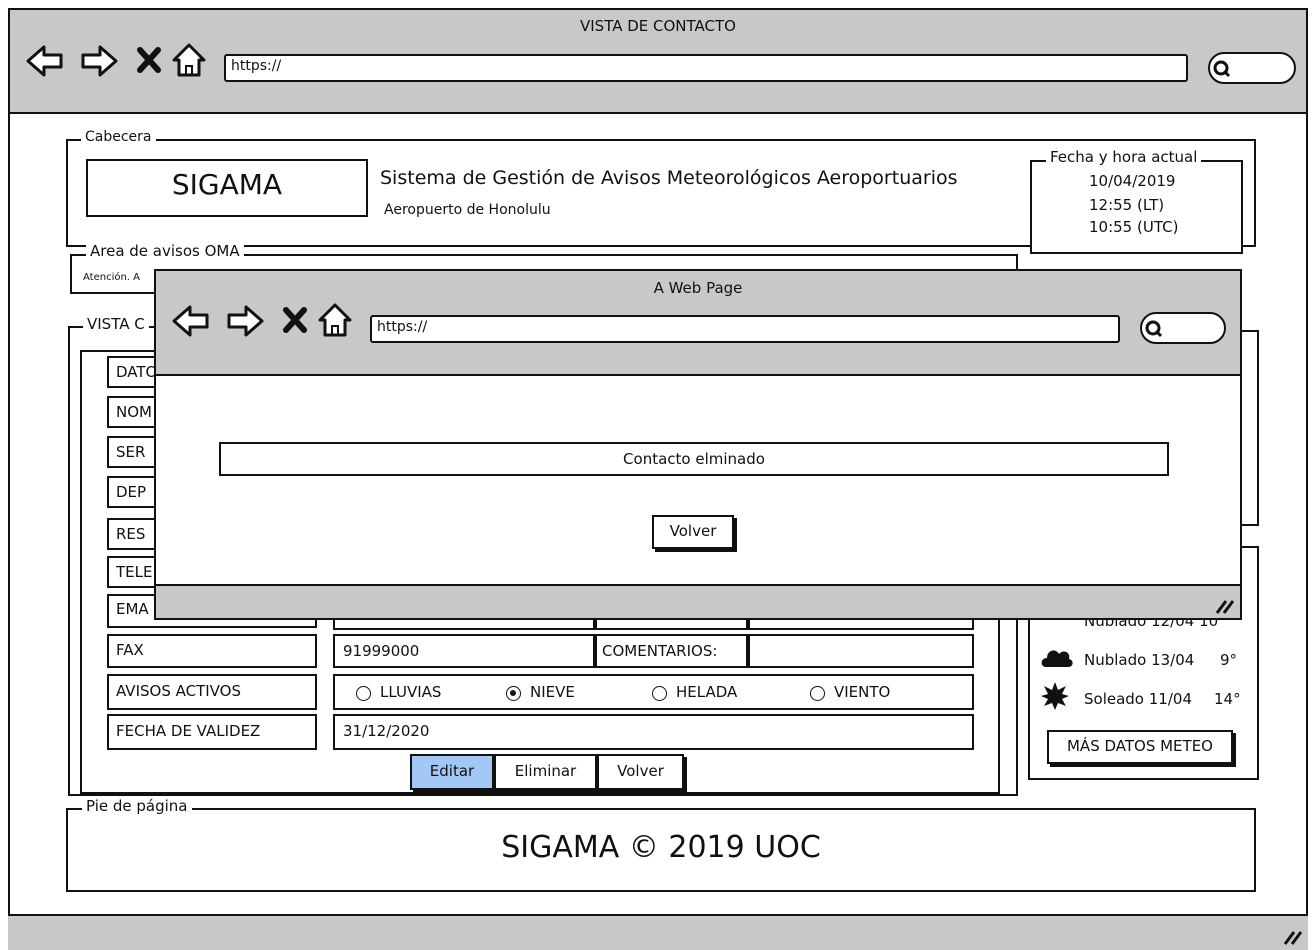 This screenshot has width=1314, height=950. I want to click on popup-resize-handle-icon, so click(1225, 605).